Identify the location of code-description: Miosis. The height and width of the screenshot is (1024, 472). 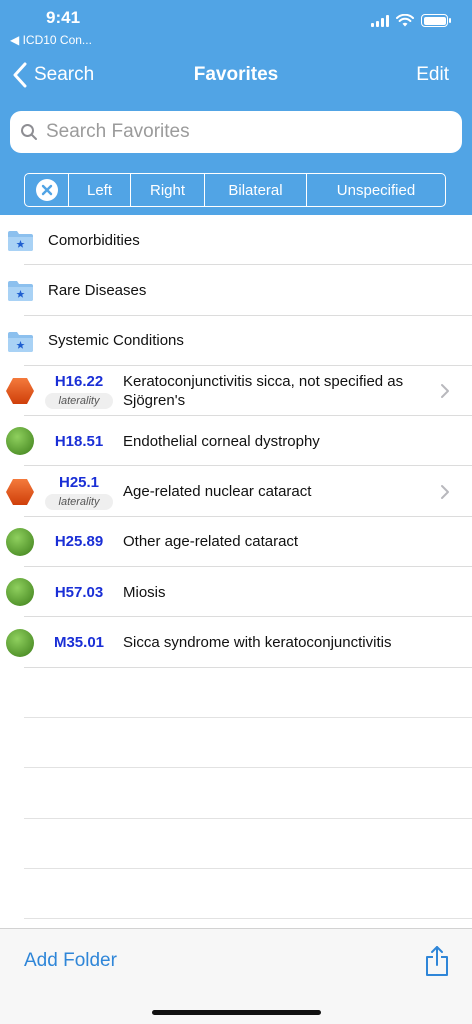
(144, 592).